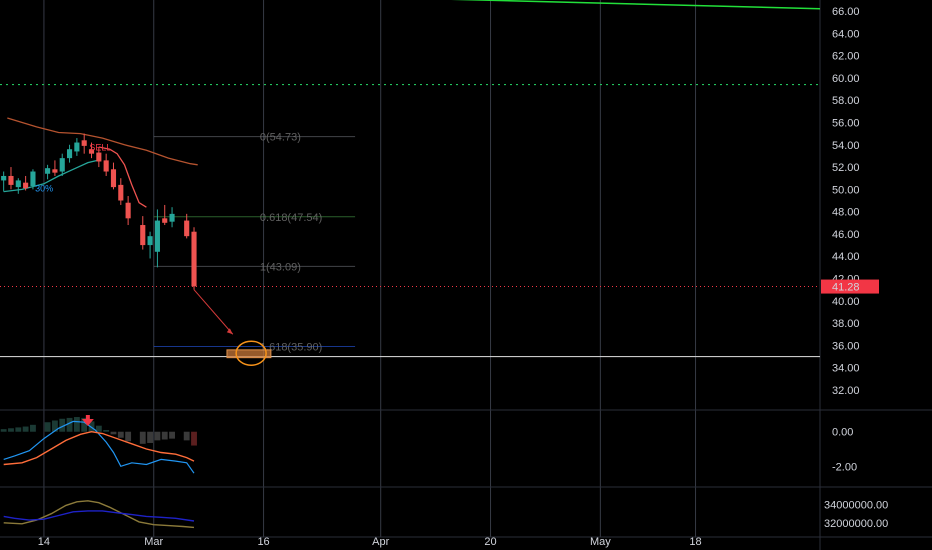  I want to click on fib-level-label: 0(54.73), so click(280, 138).